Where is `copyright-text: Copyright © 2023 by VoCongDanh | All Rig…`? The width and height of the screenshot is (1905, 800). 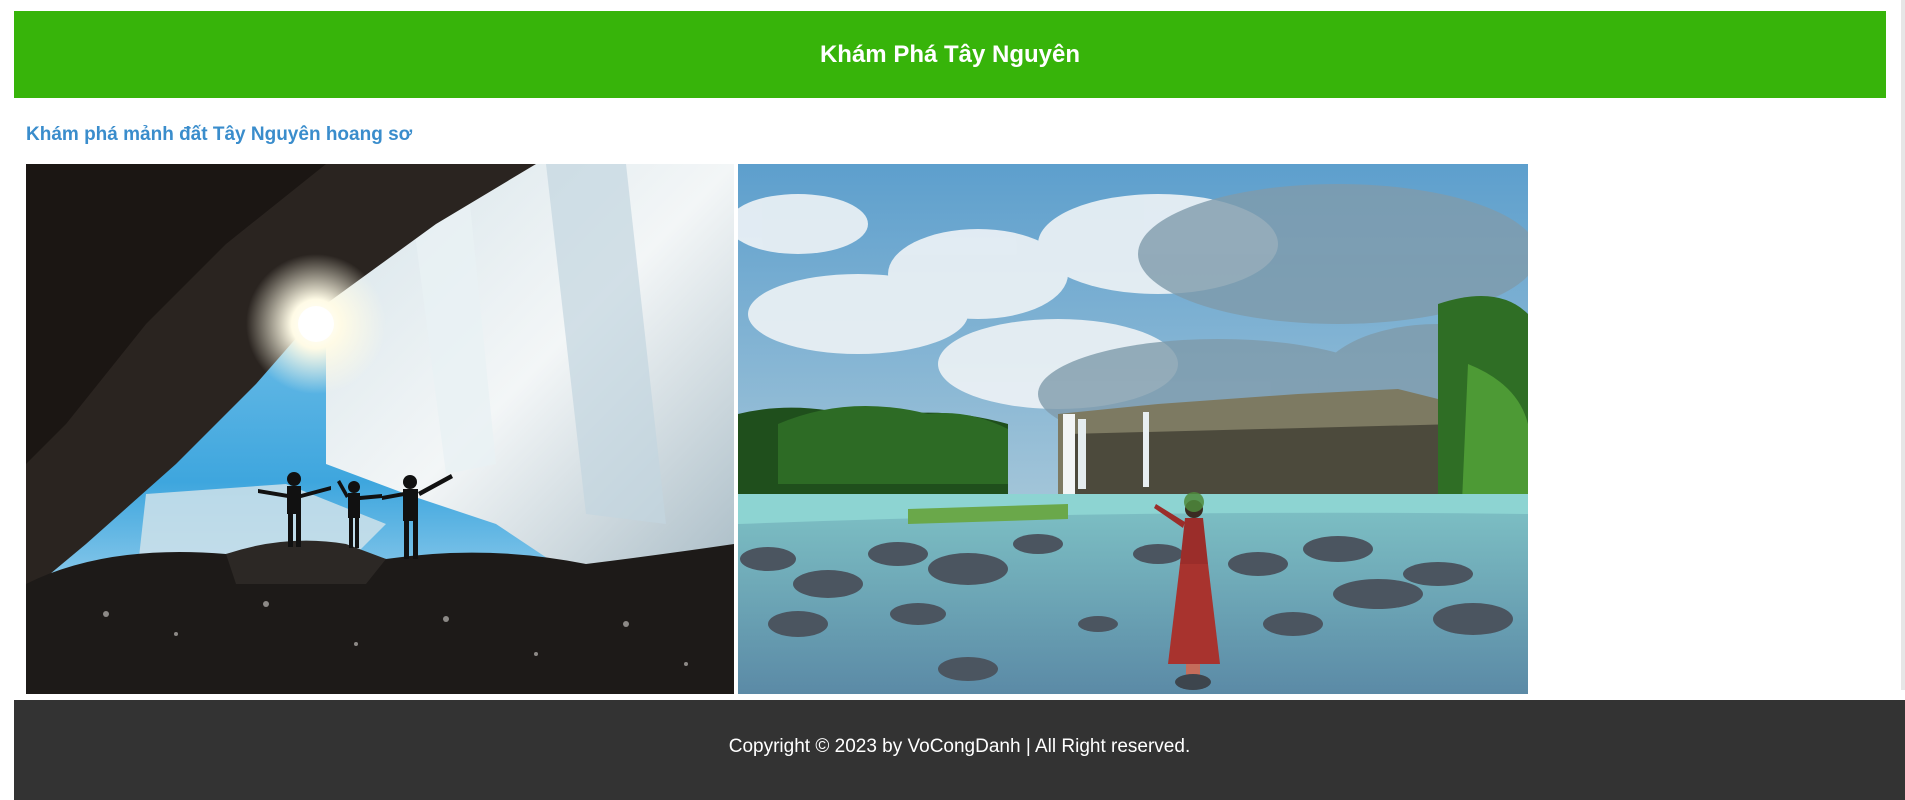 copyright-text: Copyright © 2023 by VoCongDanh | All Rig… is located at coordinates (959, 746).